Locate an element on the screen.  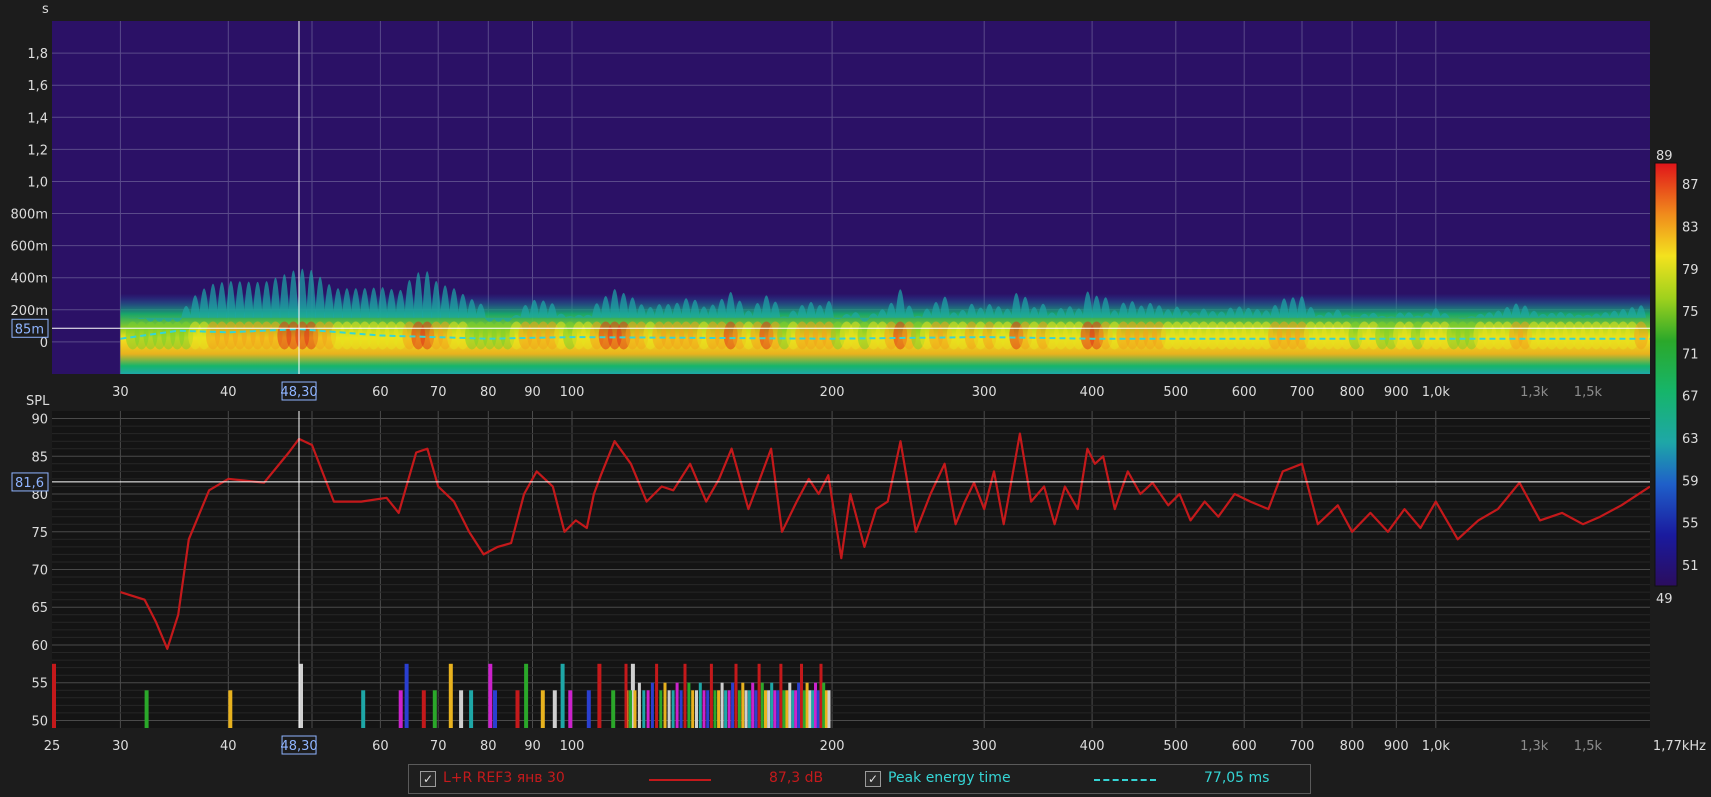
bottom-x-tick-label: 800 is located at coordinates (1352, 746).